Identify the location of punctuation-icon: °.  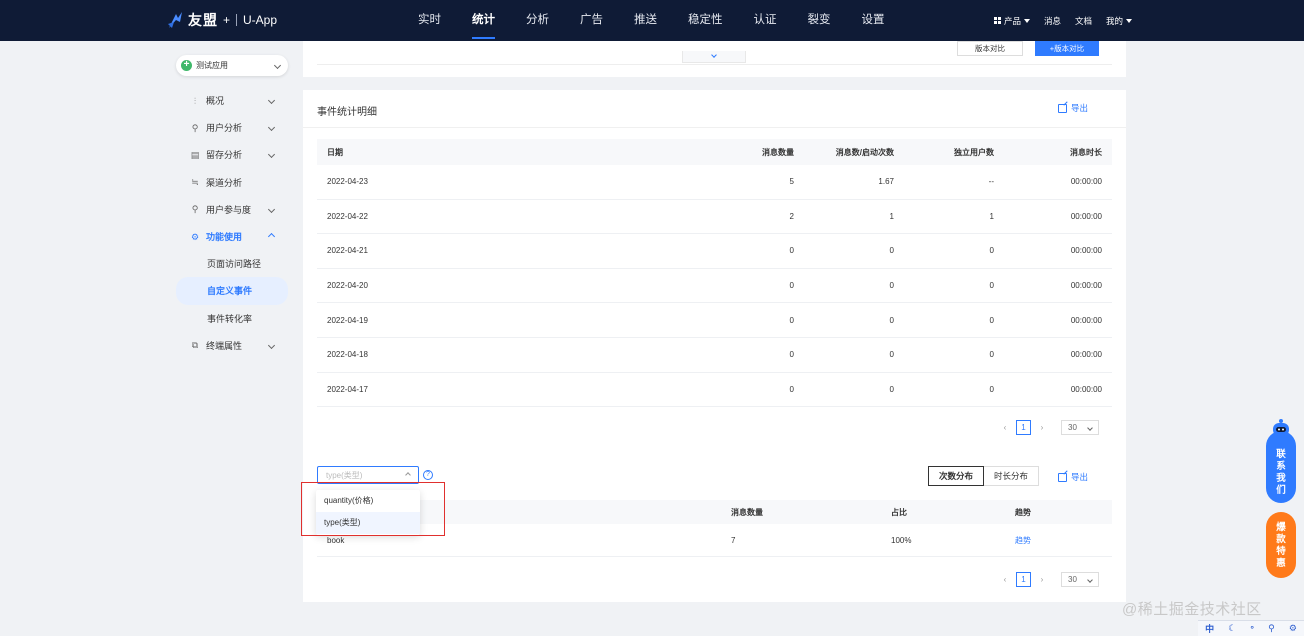
(1252, 629).